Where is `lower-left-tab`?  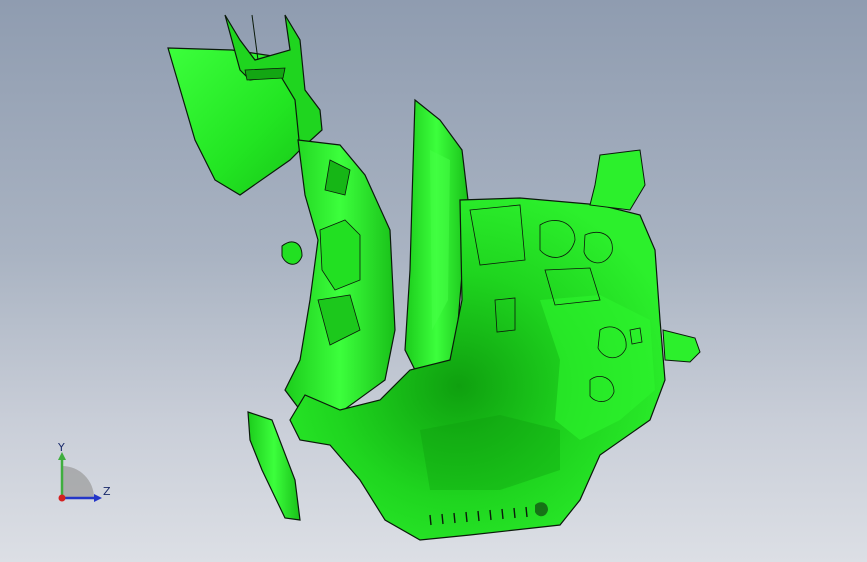 lower-left-tab is located at coordinates (274, 466).